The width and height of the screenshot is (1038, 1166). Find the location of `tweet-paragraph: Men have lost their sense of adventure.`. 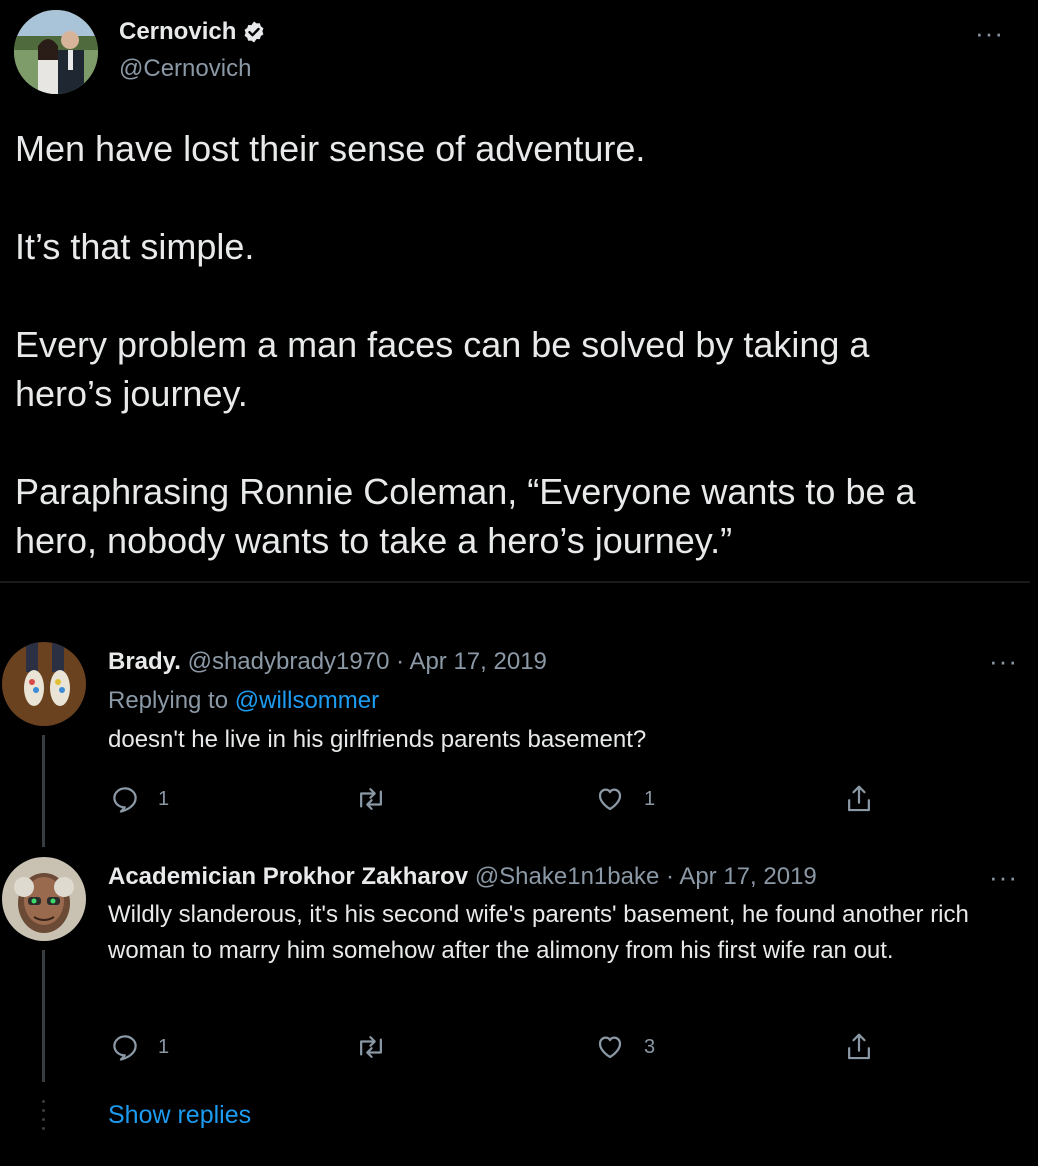

tweet-paragraph: Men have lost their sense of adventure. is located at coordinates (330, 148).